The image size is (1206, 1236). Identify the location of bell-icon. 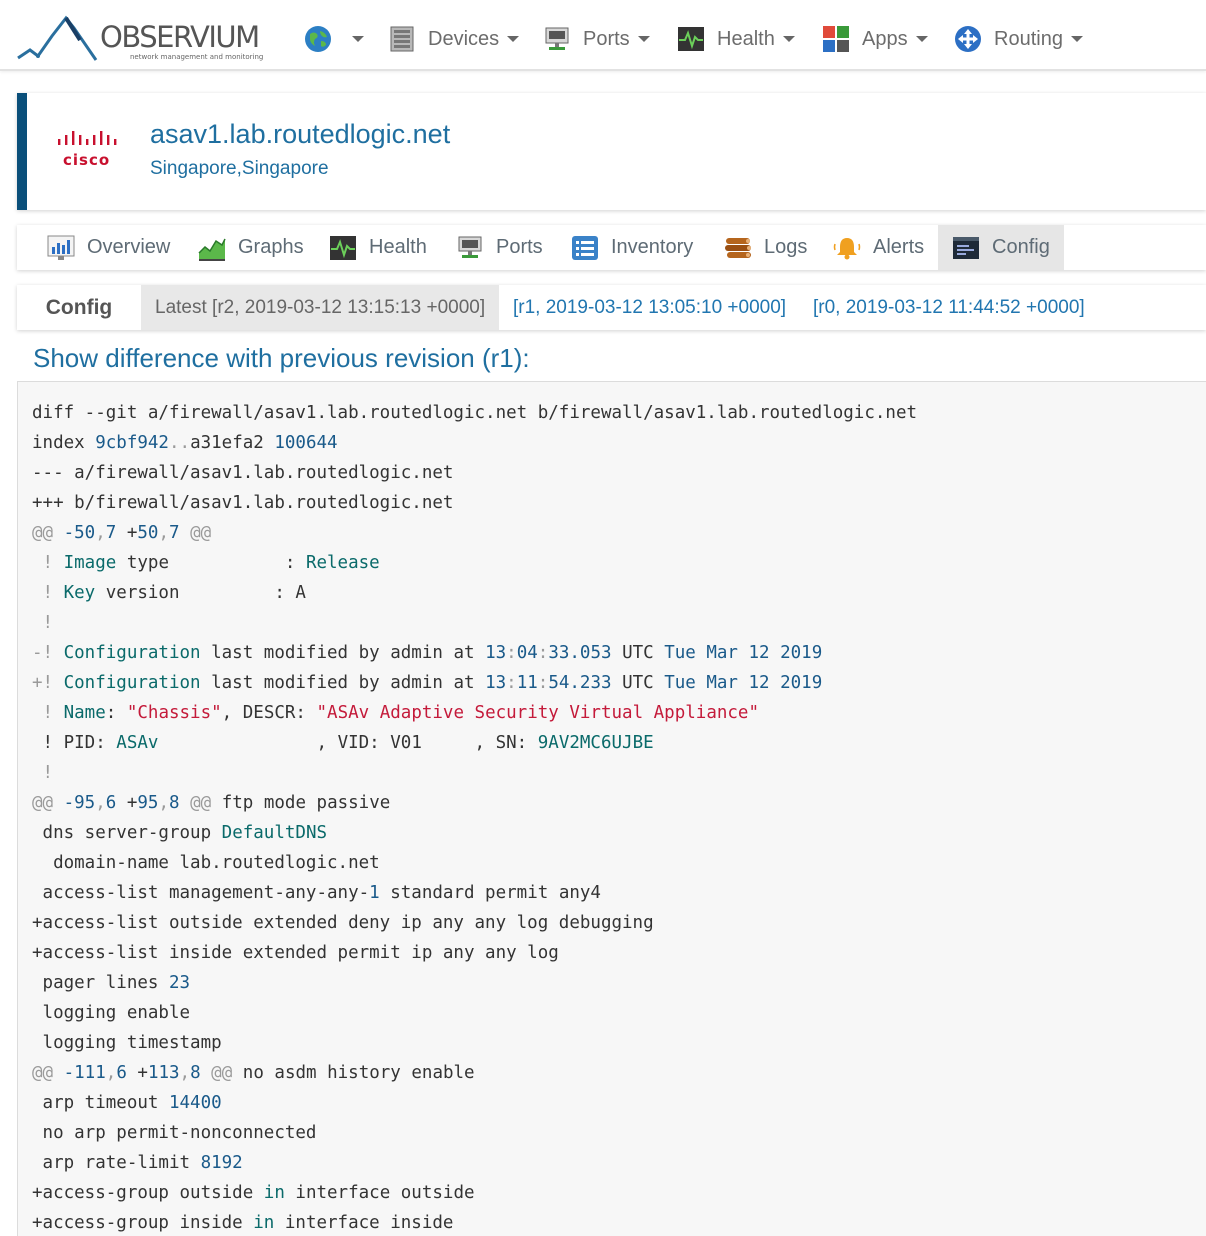
(847, 248).